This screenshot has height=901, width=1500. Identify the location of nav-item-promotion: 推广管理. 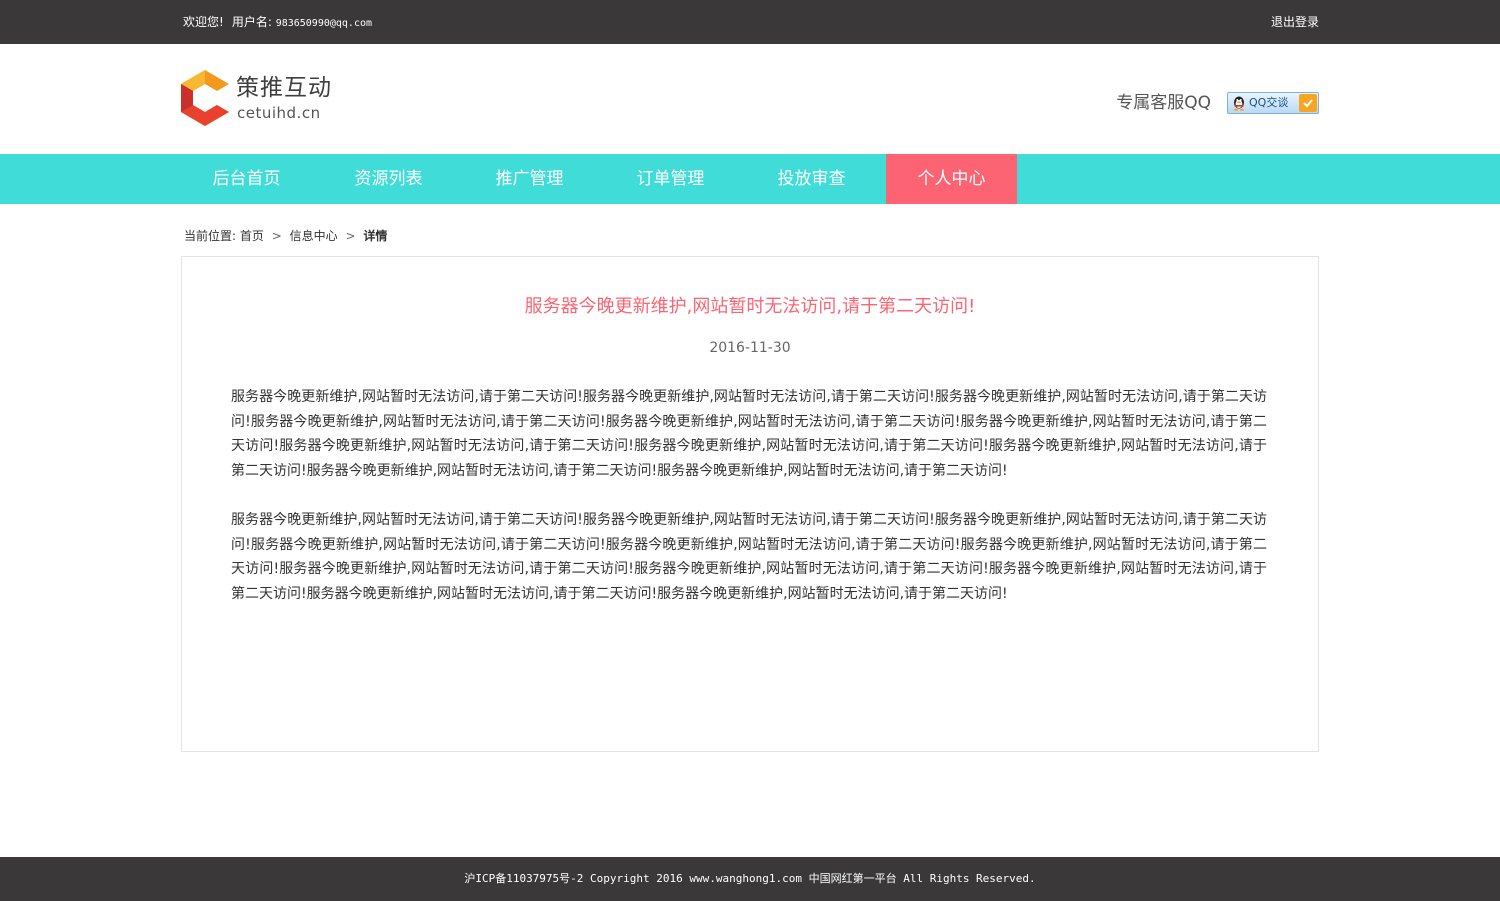
(529, 179).